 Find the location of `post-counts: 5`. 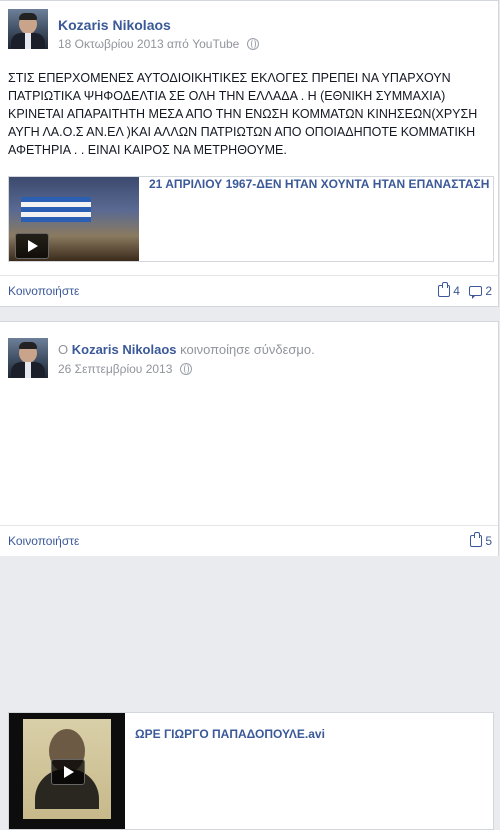

post-counts: 5 is located at coordinates (481, 540).